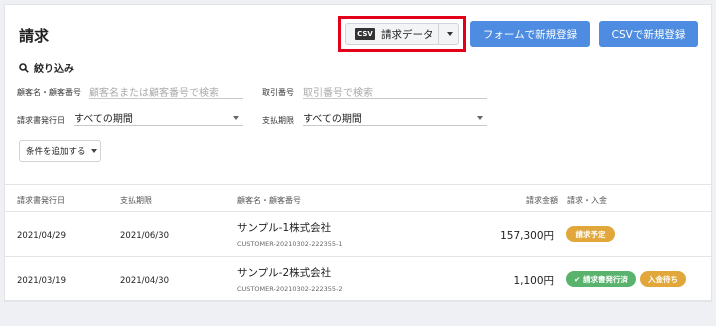  I want to click on csv-highlight-frame: CSV 請求データ, so click(402, 34).